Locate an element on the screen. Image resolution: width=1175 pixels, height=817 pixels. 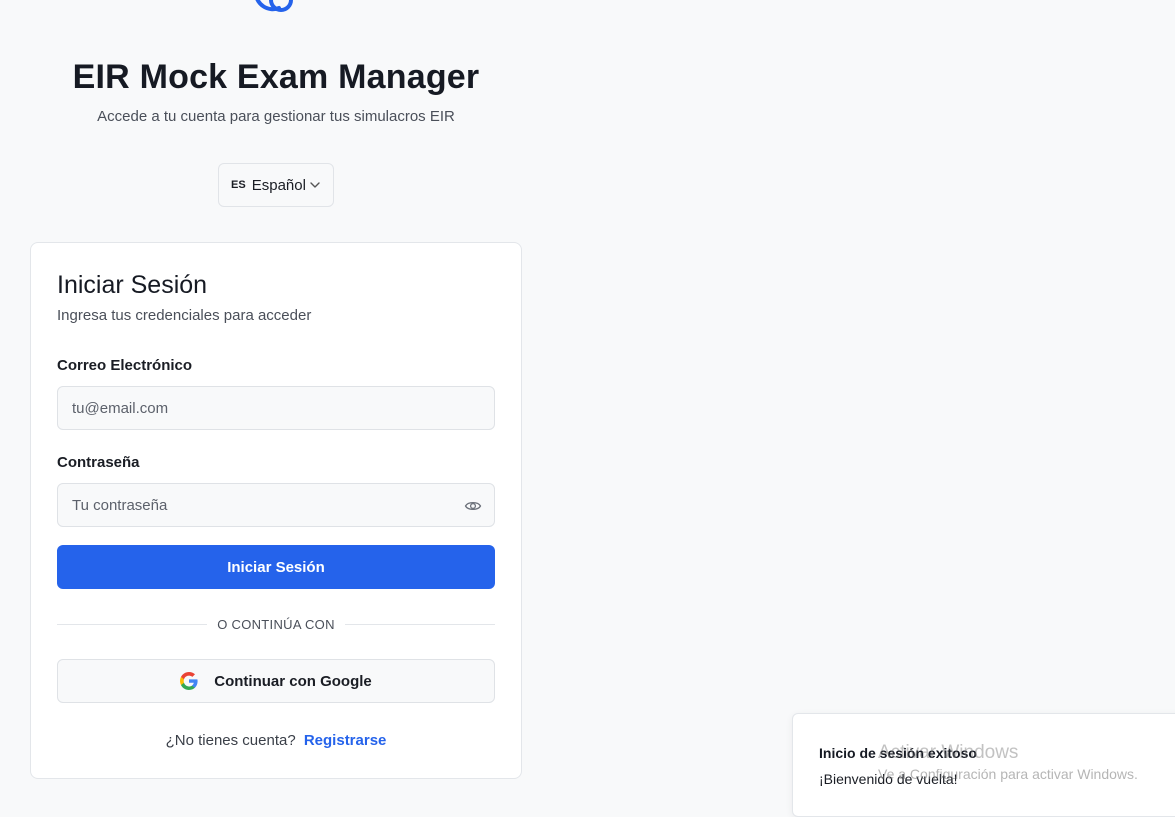
language-selector: ES Español is located at coordinates (276, 185).